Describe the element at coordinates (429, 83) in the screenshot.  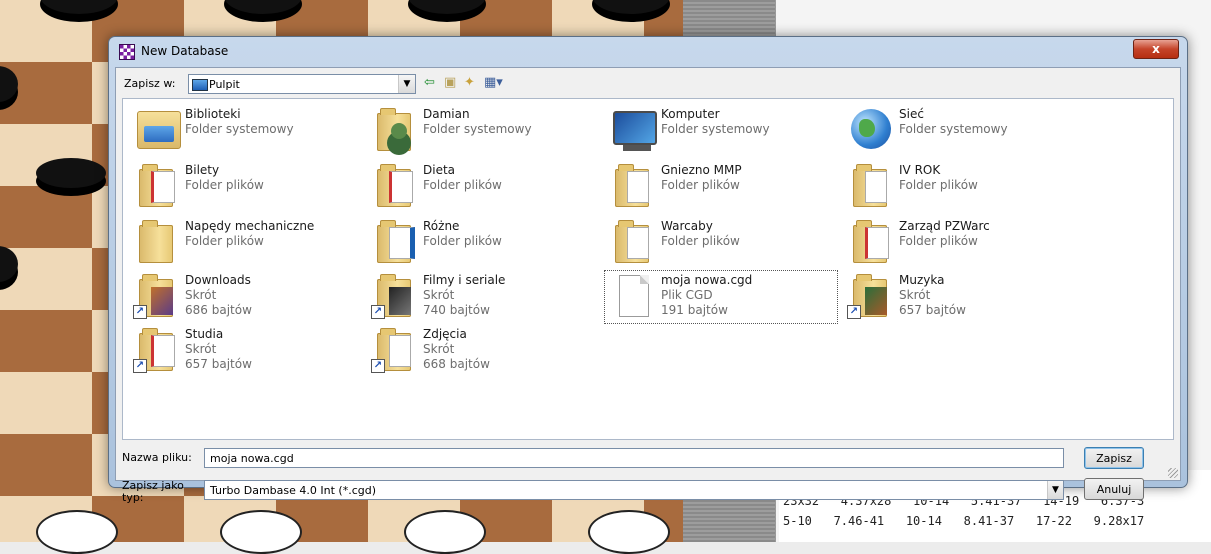
I see `back-arrow-icon: ⇦` at that location.